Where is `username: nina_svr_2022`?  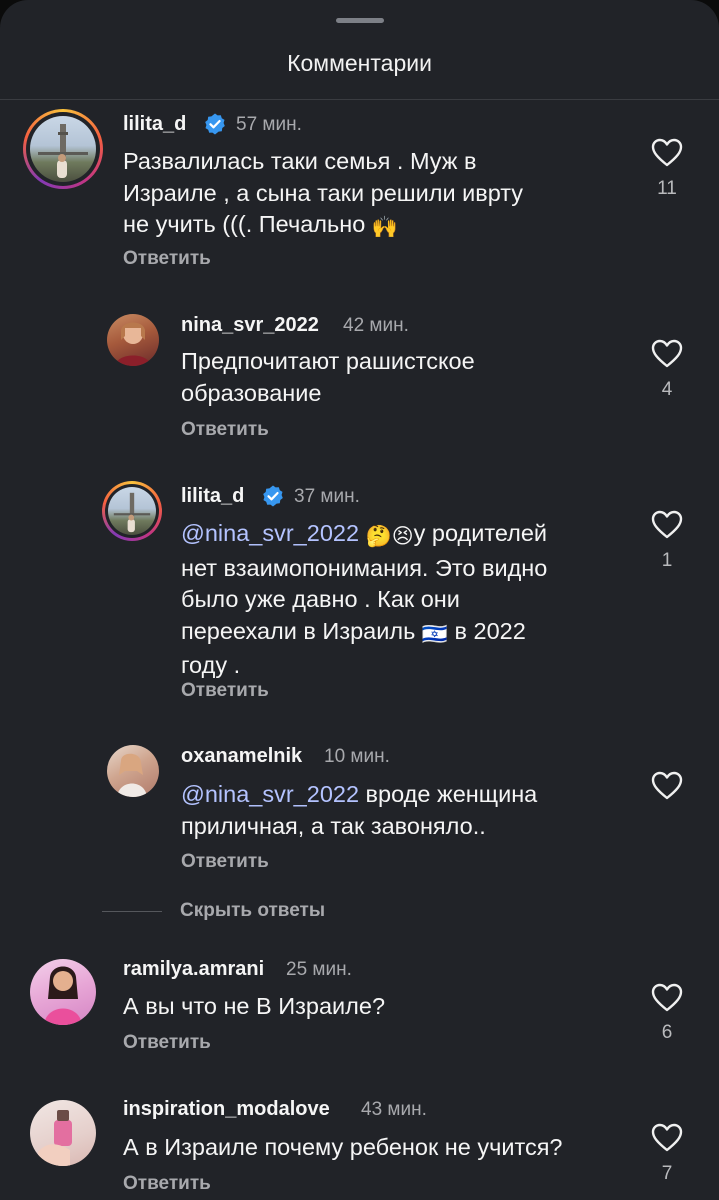
username: nina_svr_2022 is located at coordinates (250, 325).